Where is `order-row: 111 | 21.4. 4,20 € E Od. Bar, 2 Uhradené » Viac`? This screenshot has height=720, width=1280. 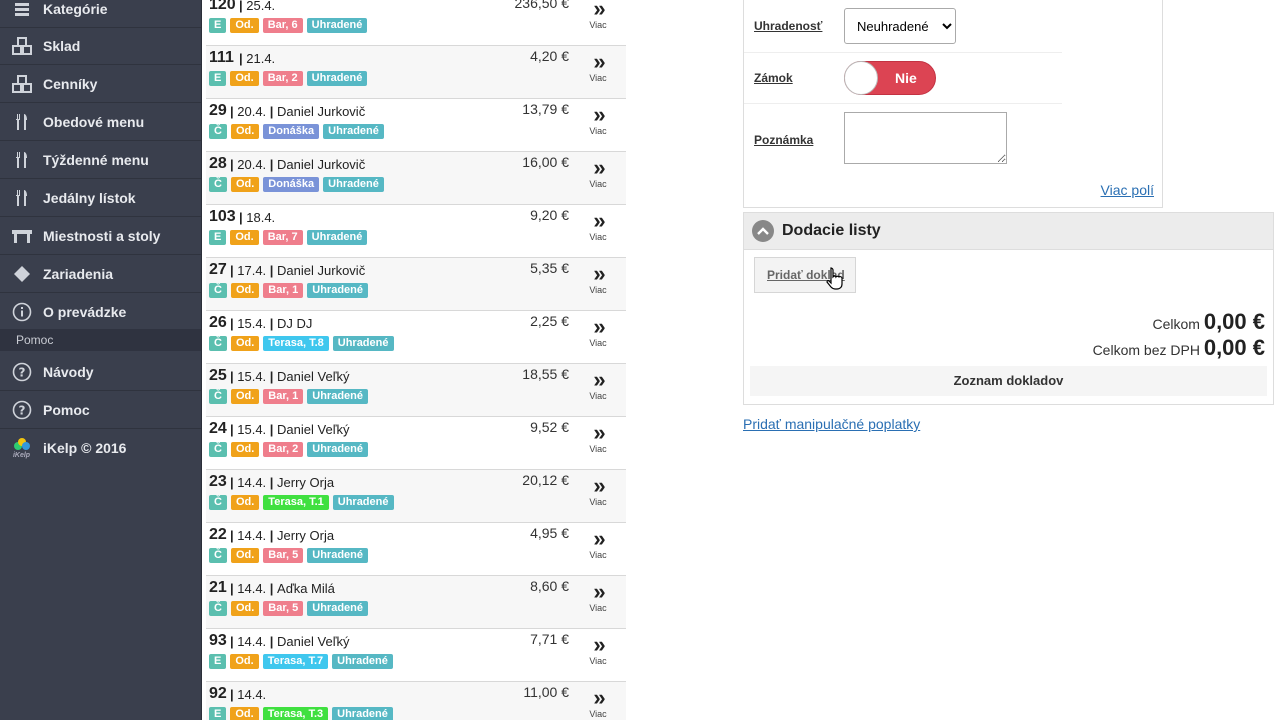 order-row: 111 | 21.4. 4,20 € E Od. Bar, 2 Uhradené » Viac is located at coordinates (416, 72).